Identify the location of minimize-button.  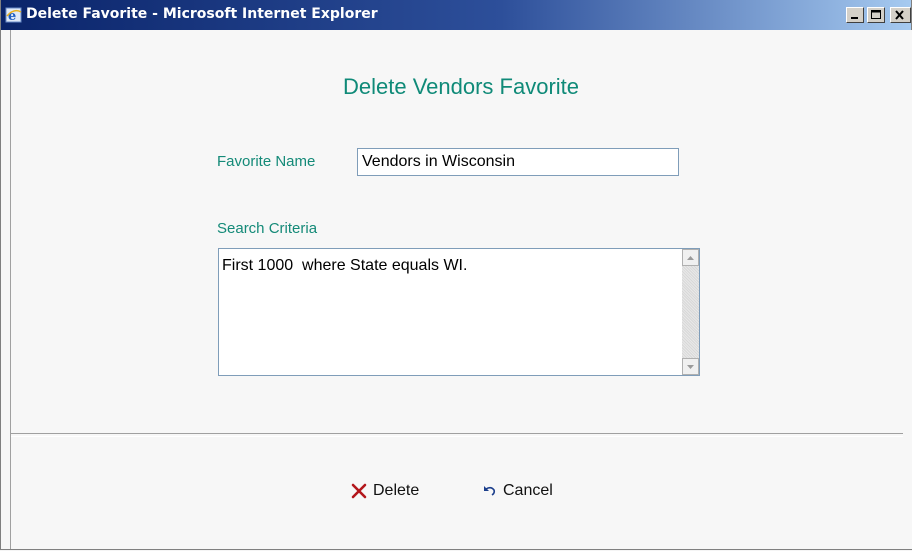
(855, 15).